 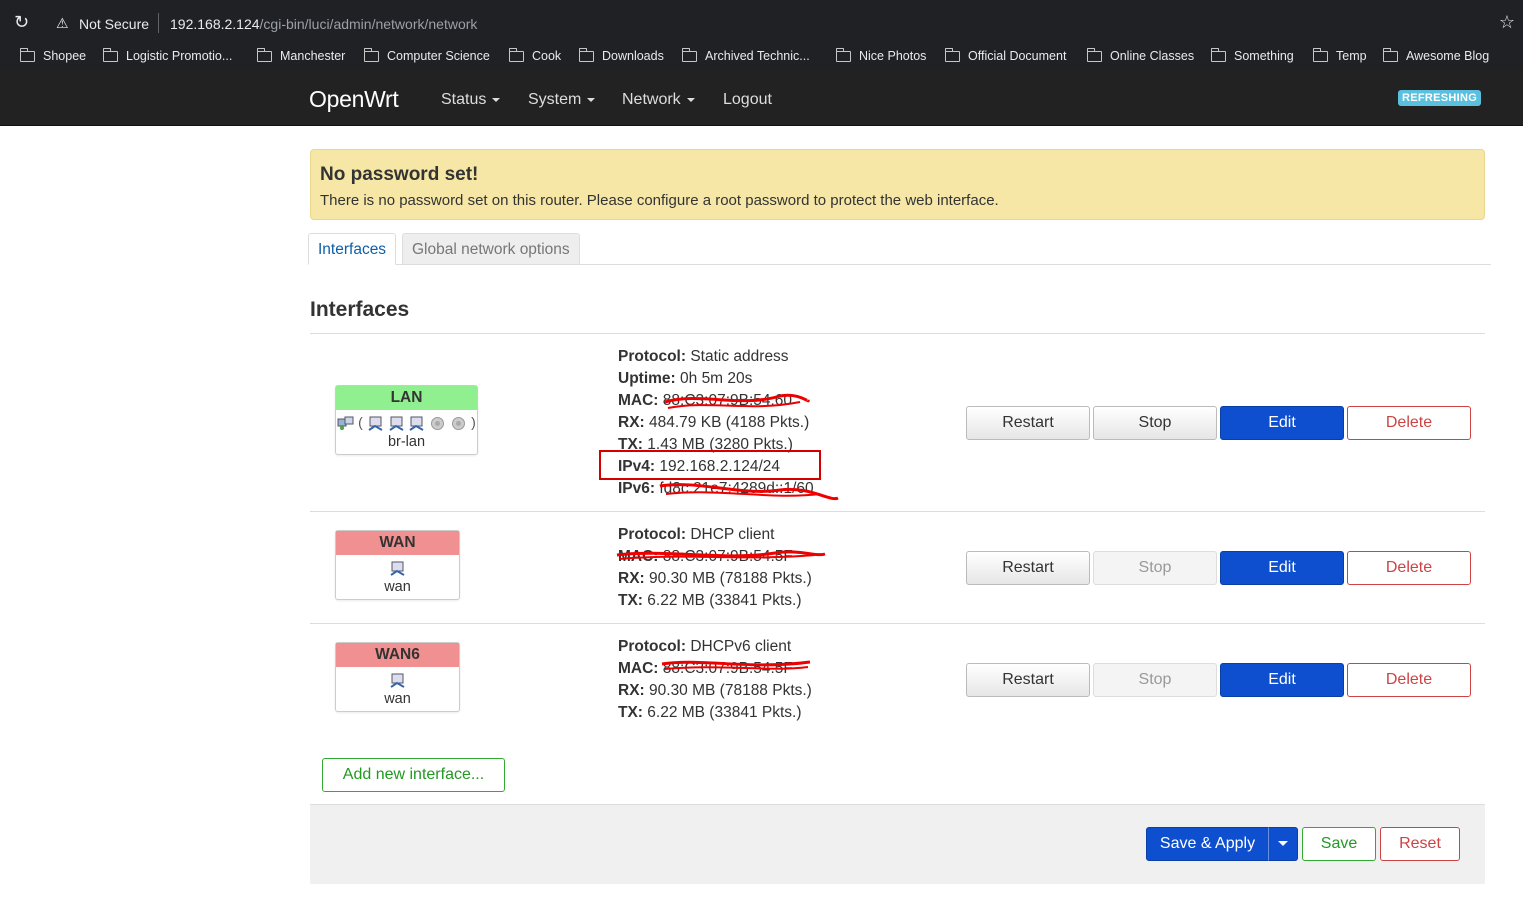 What do you see at coordinates (727, 668) in the screenshot?
I see `info-value: 88:C3:07:9B:54:5F` at bounding box center [727, 668].